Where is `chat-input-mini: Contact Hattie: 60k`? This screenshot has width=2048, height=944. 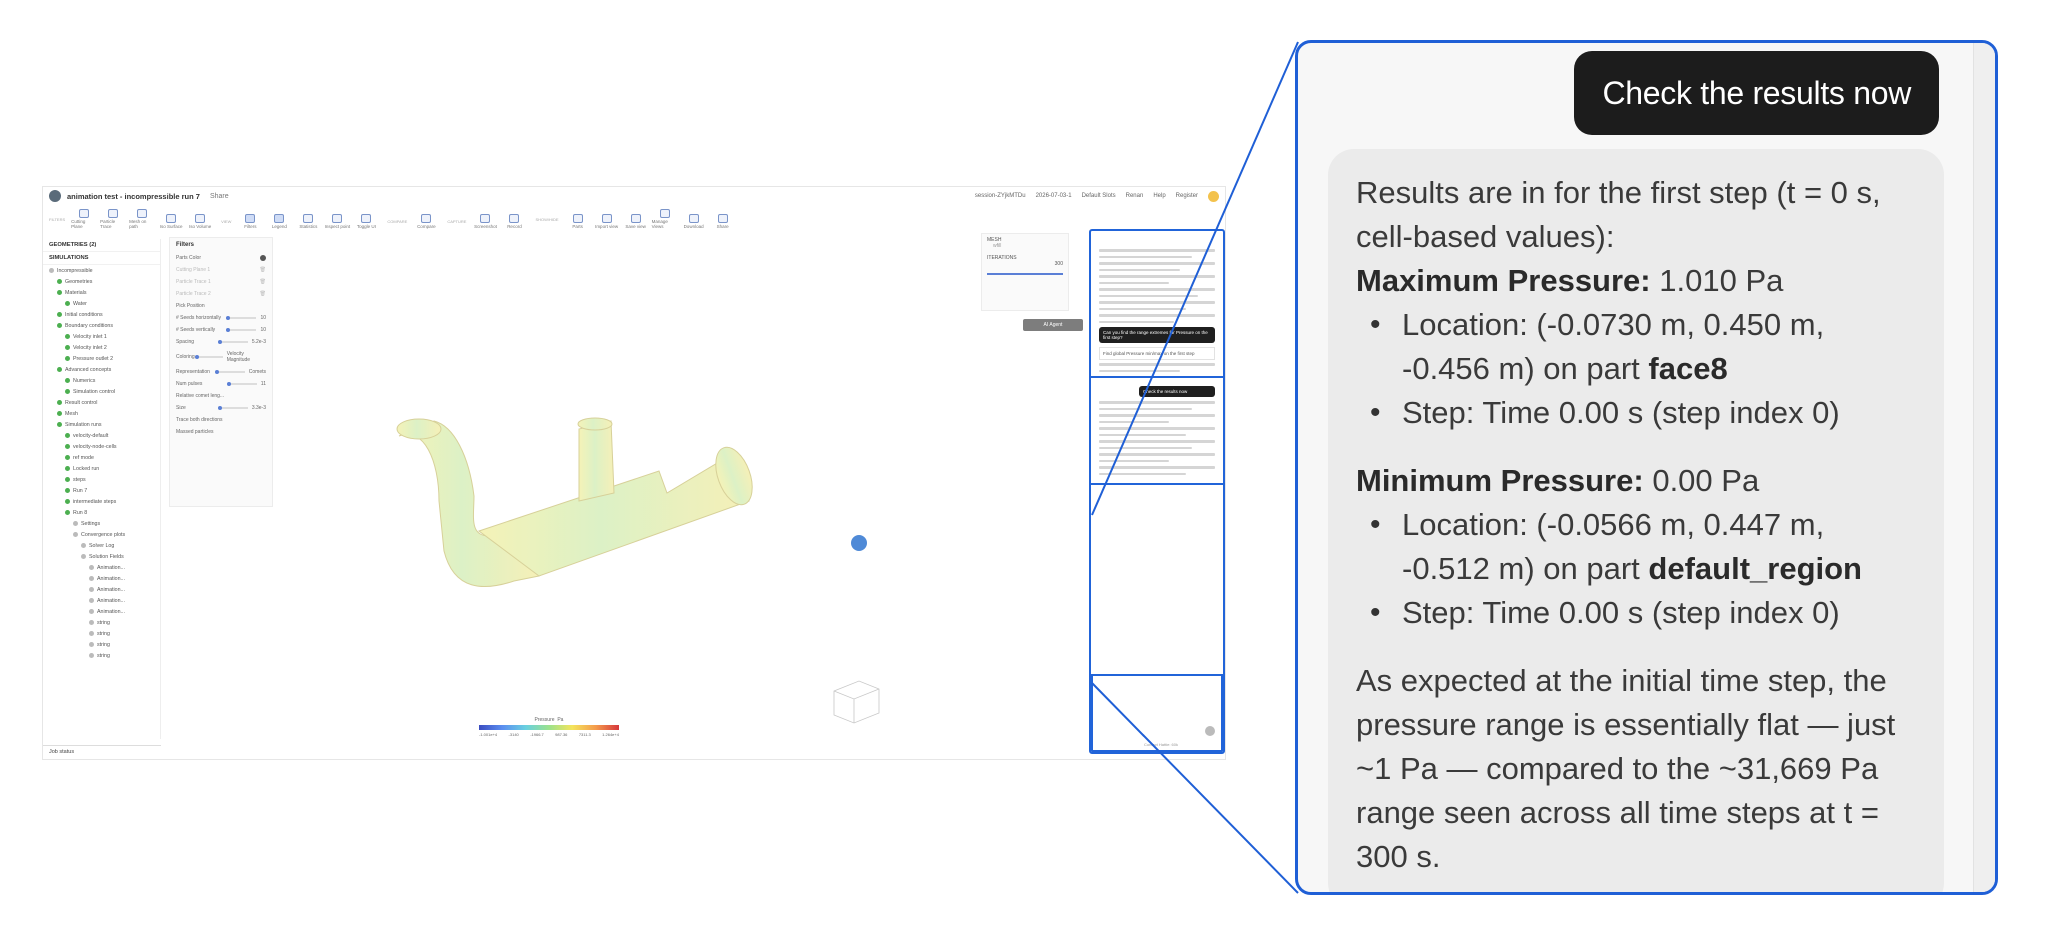
chat-input-mini: Contact Hattie: 60k is located at coordinates (1157, 713).